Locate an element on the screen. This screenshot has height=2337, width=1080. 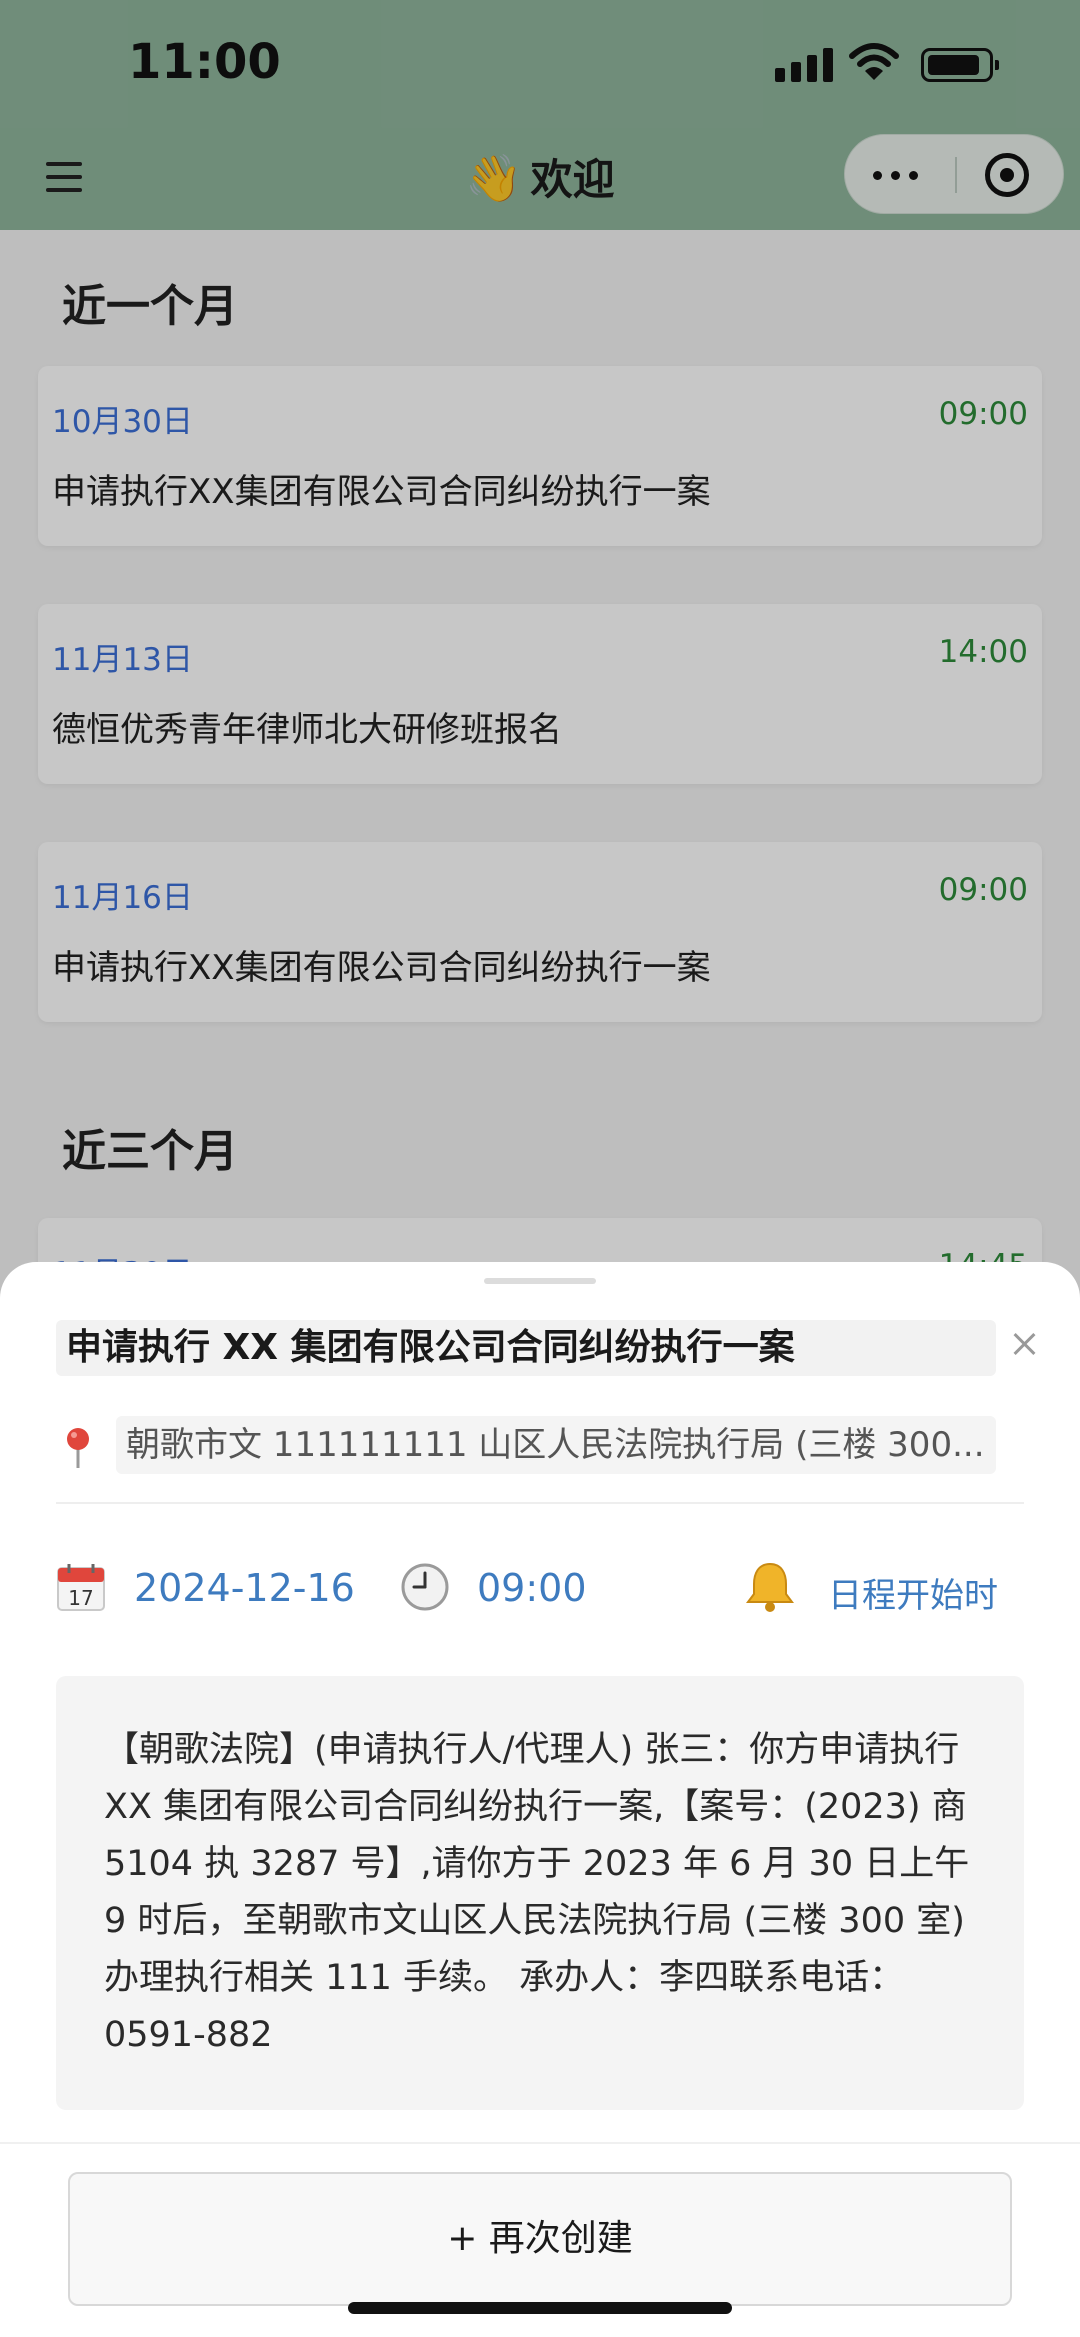
title-field: 申请执行 XX 集团有限公司合同纠纷执行一案 is located at coordinates (526, 1348).